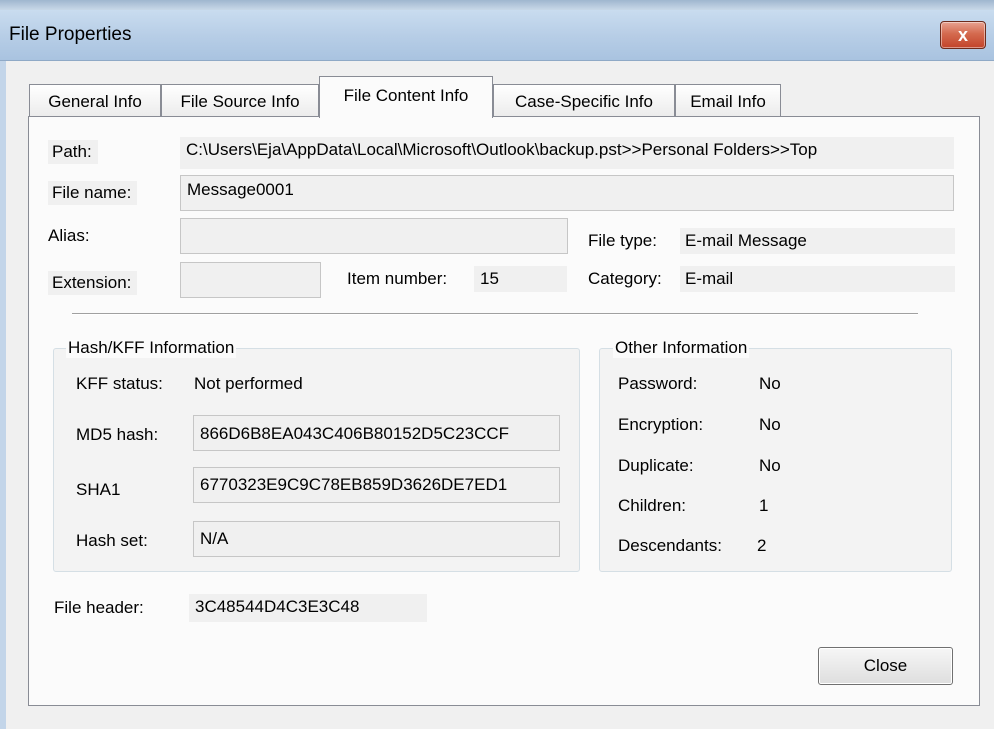 The image size is (994, 729). Describe the element at coordinates (70, 34) in the screenshot. I see `window-title: File Properties` at that location.